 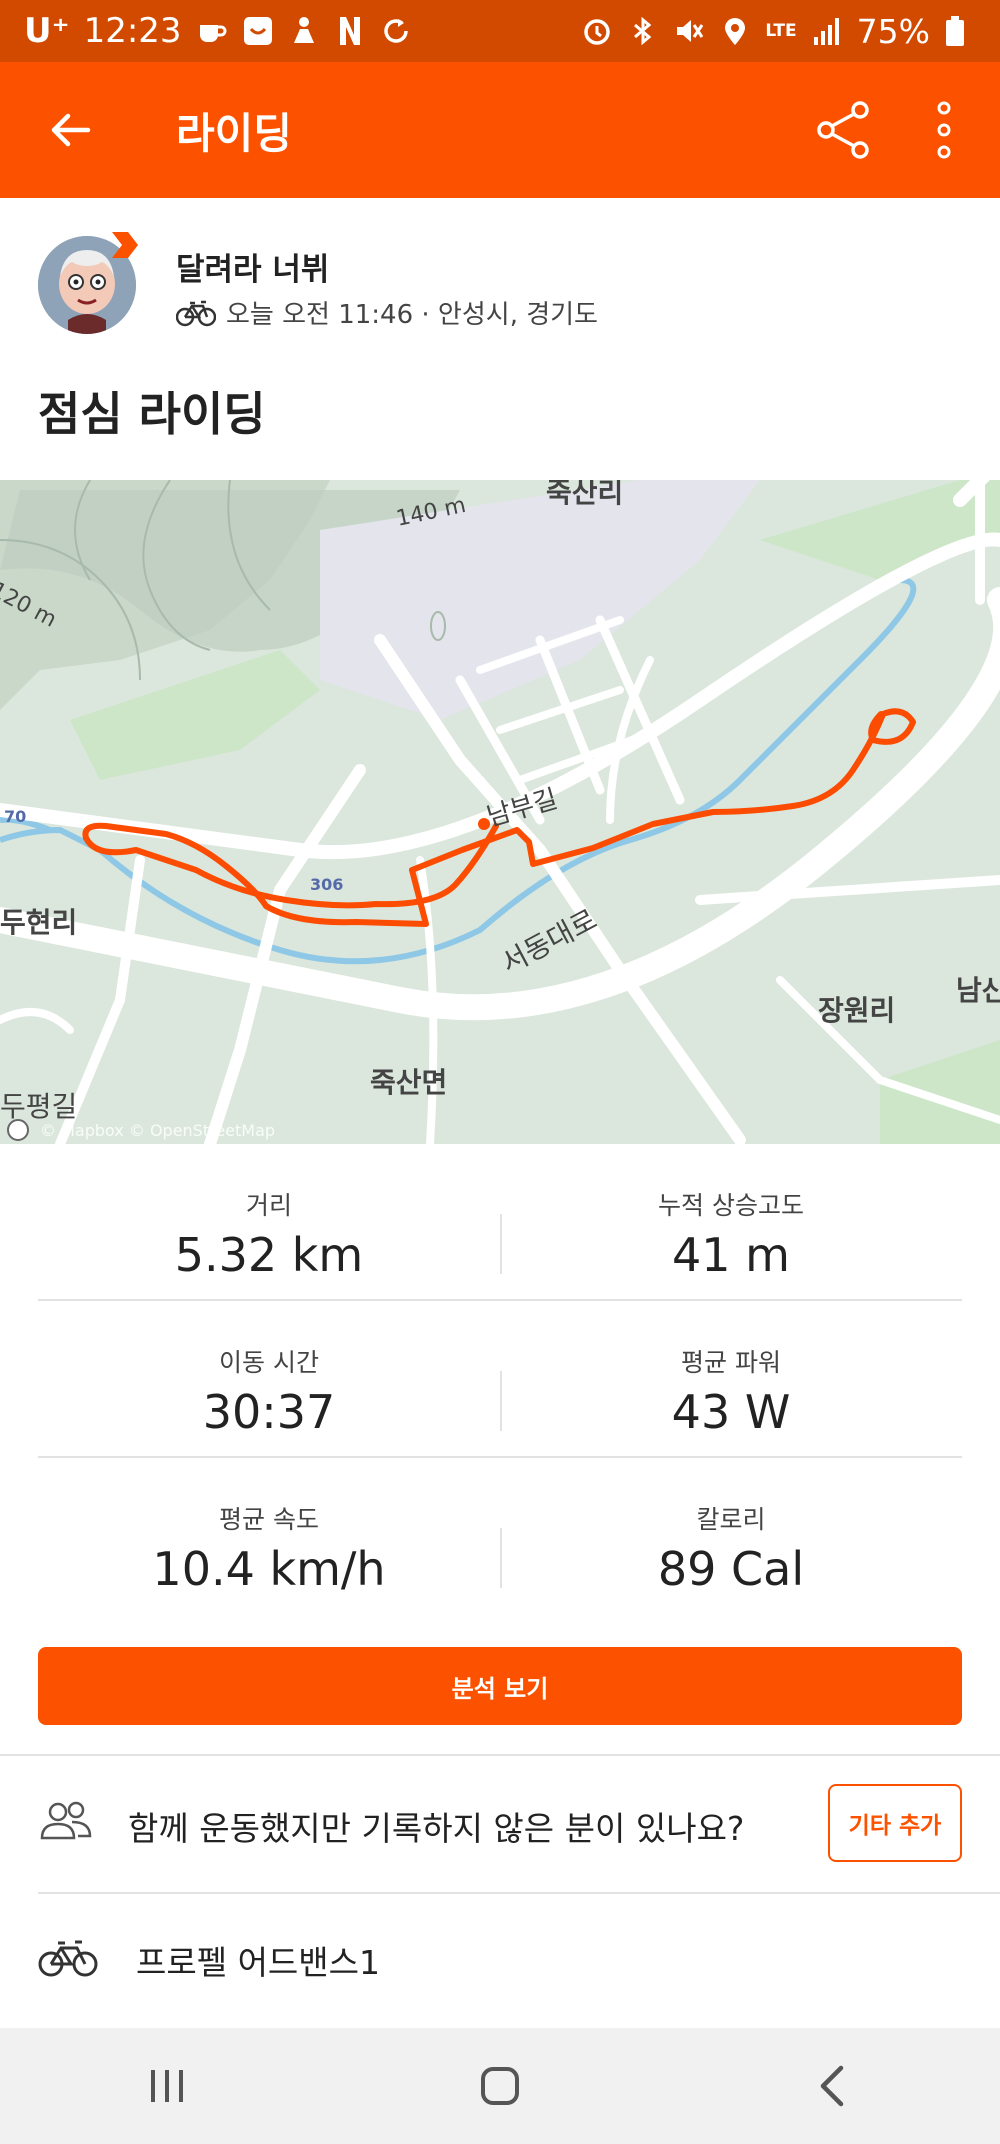 What do you see at coordinates (269, 1536) in the screenshot?
I see `stat-avg-speed: 평균 속도 10.4 km/h` at bounding box center [269, 1536].